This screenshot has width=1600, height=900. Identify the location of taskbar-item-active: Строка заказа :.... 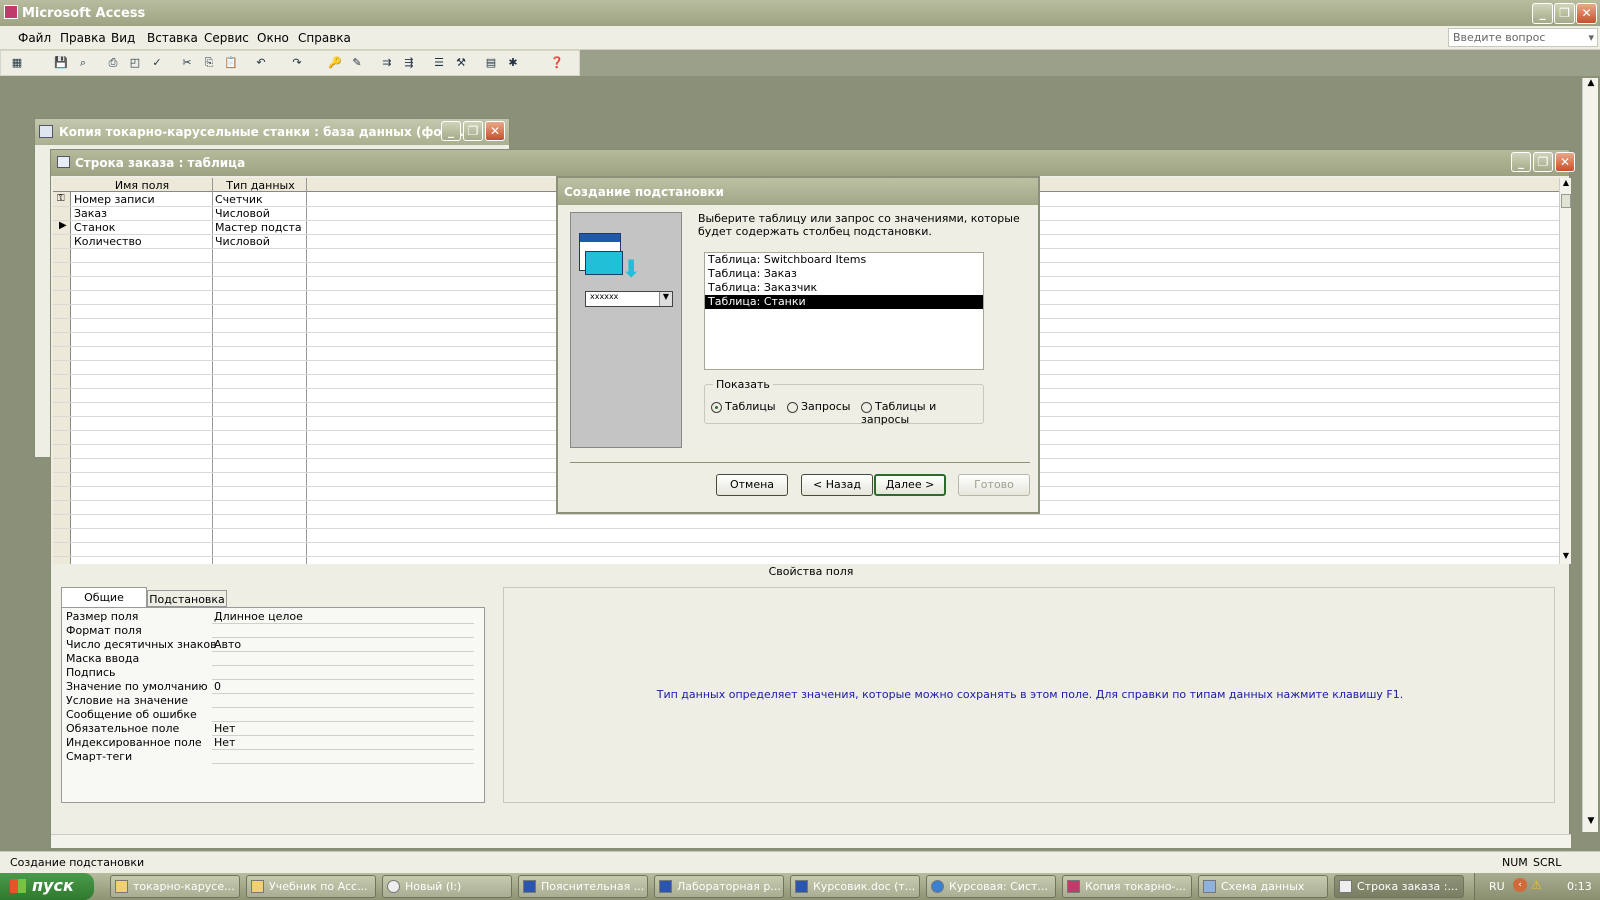
(1399, 886).